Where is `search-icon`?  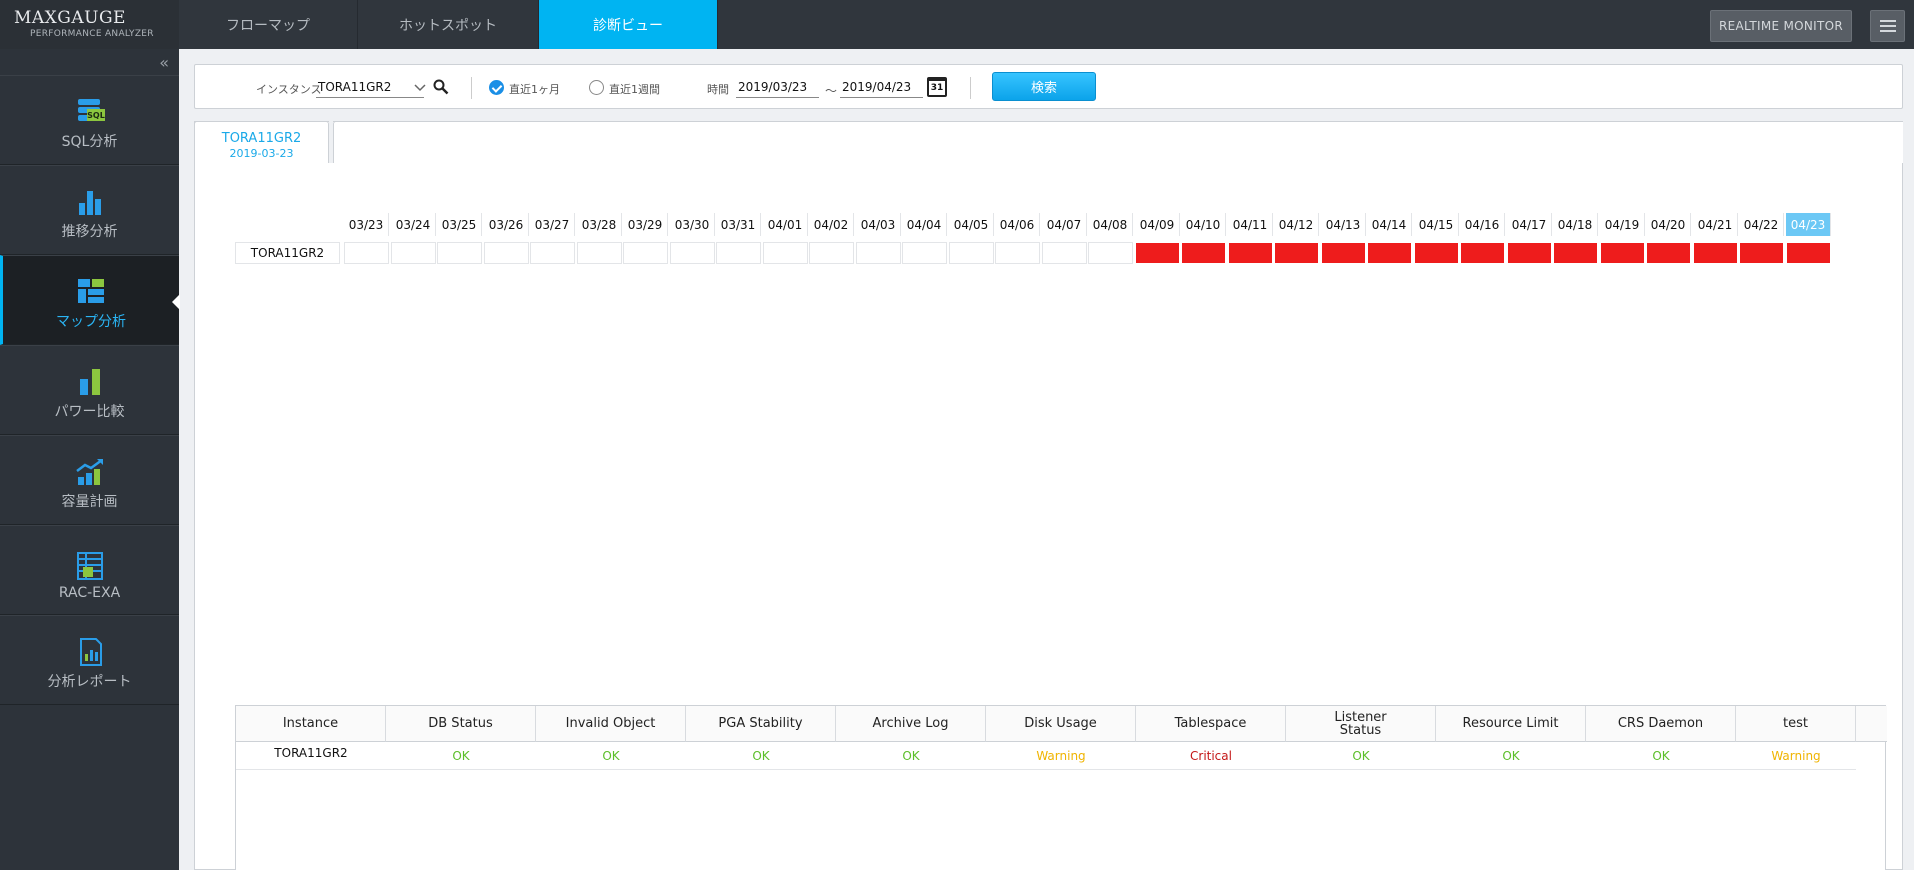
search-icon is located at coordinates (441, 87).